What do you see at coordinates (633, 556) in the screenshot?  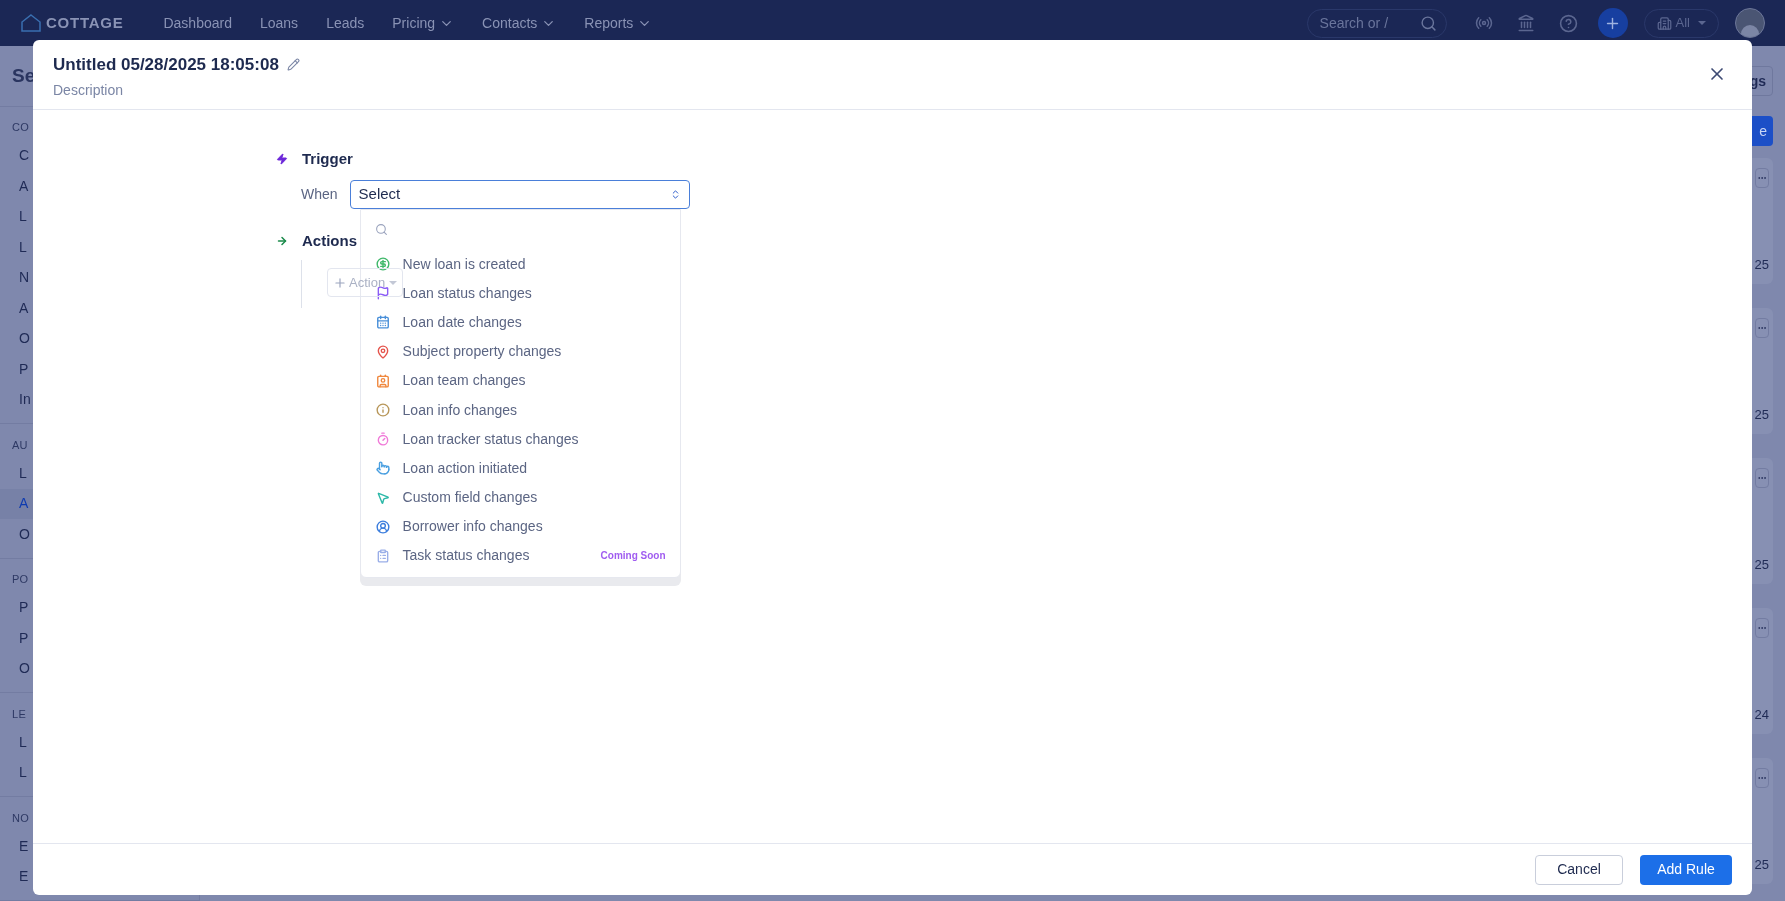 I see `coming-soon-label: Coming Soon` at bounding box center [633, 556].